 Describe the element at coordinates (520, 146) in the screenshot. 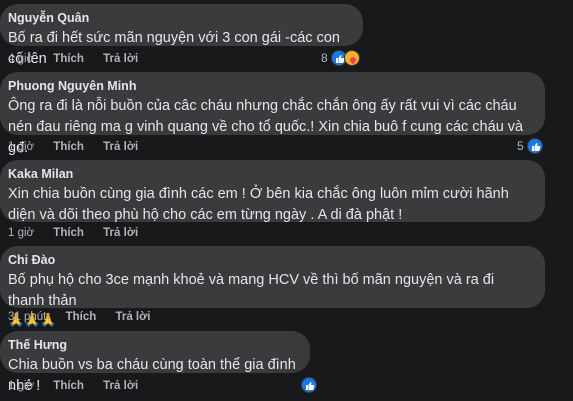

I see `reaction-count: 5` at that location.